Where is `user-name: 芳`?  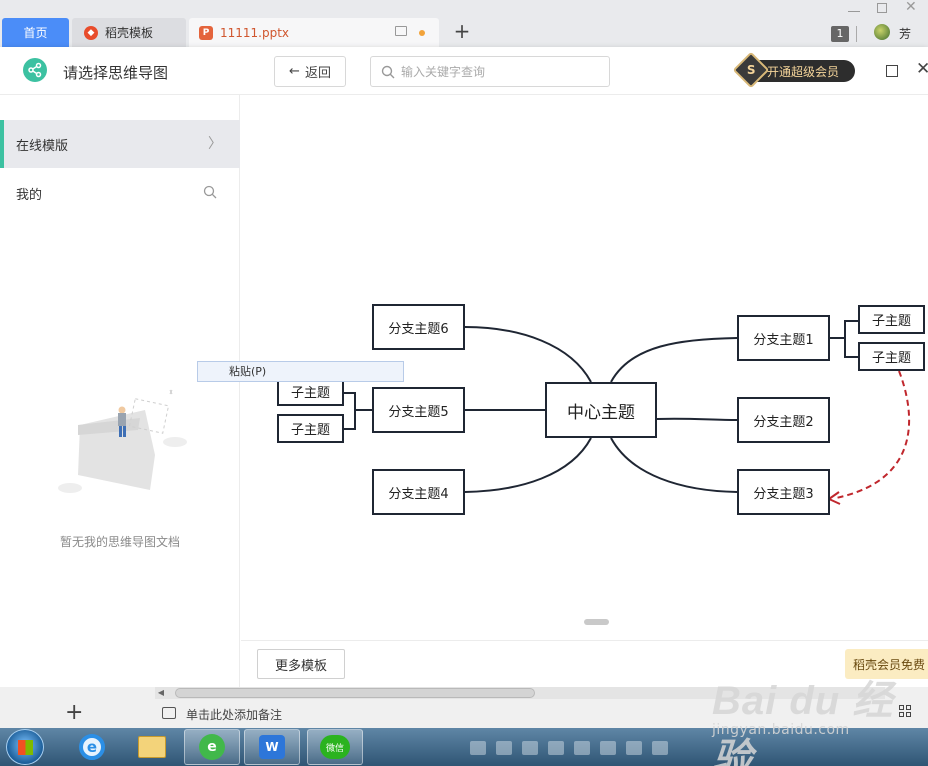
user-name: 芳 is located at coordinates (905, 33).